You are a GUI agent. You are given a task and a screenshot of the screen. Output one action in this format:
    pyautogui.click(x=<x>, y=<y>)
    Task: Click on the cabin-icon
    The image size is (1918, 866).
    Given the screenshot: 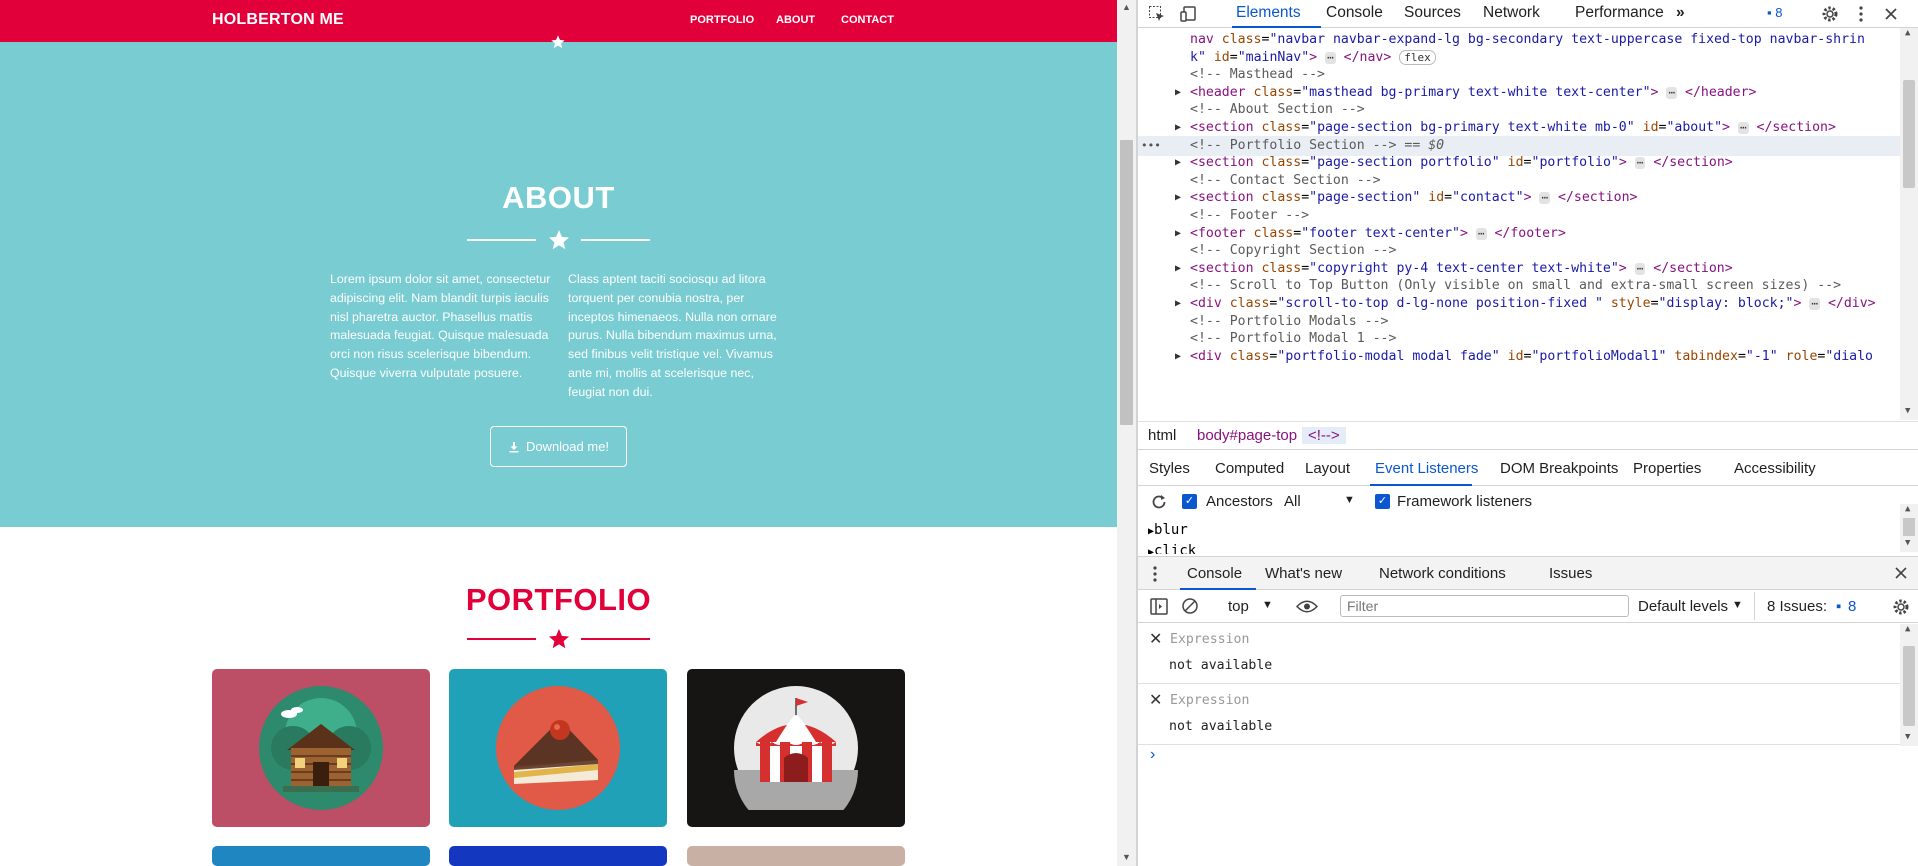 What is the action you would take?
    pyautogui.click(x=321, y=748)
    